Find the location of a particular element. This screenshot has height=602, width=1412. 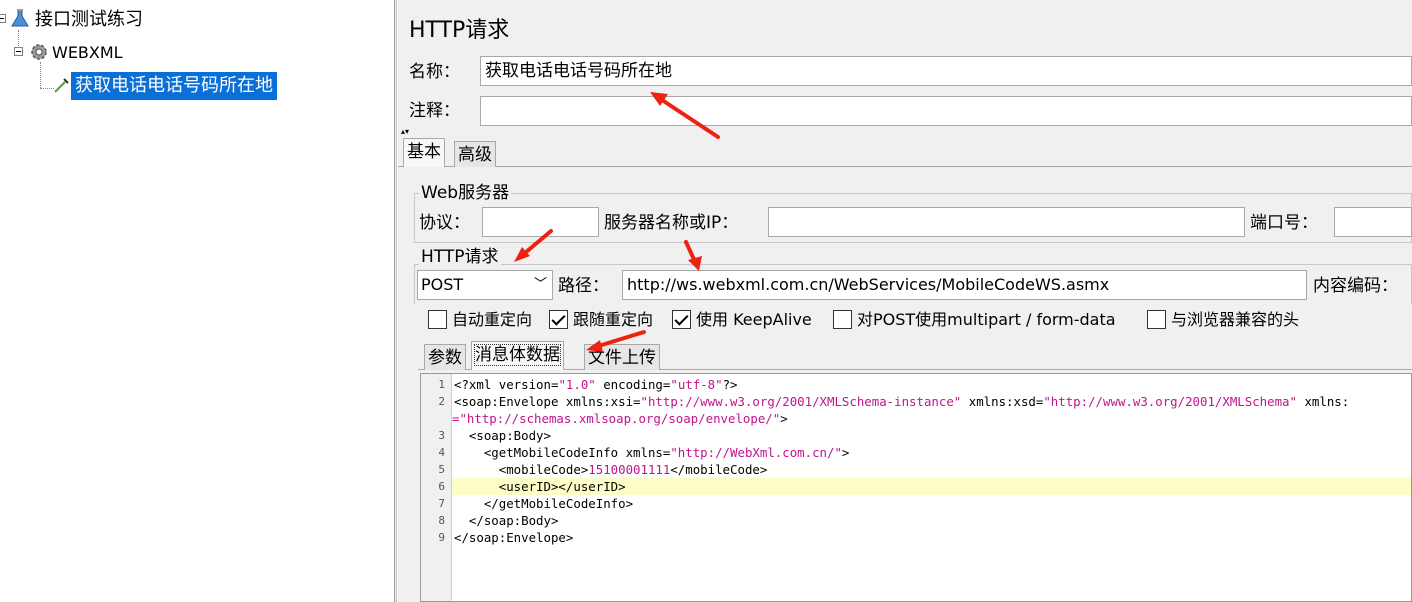

code-token: "utf-8" is located at coordinates (696, 384).